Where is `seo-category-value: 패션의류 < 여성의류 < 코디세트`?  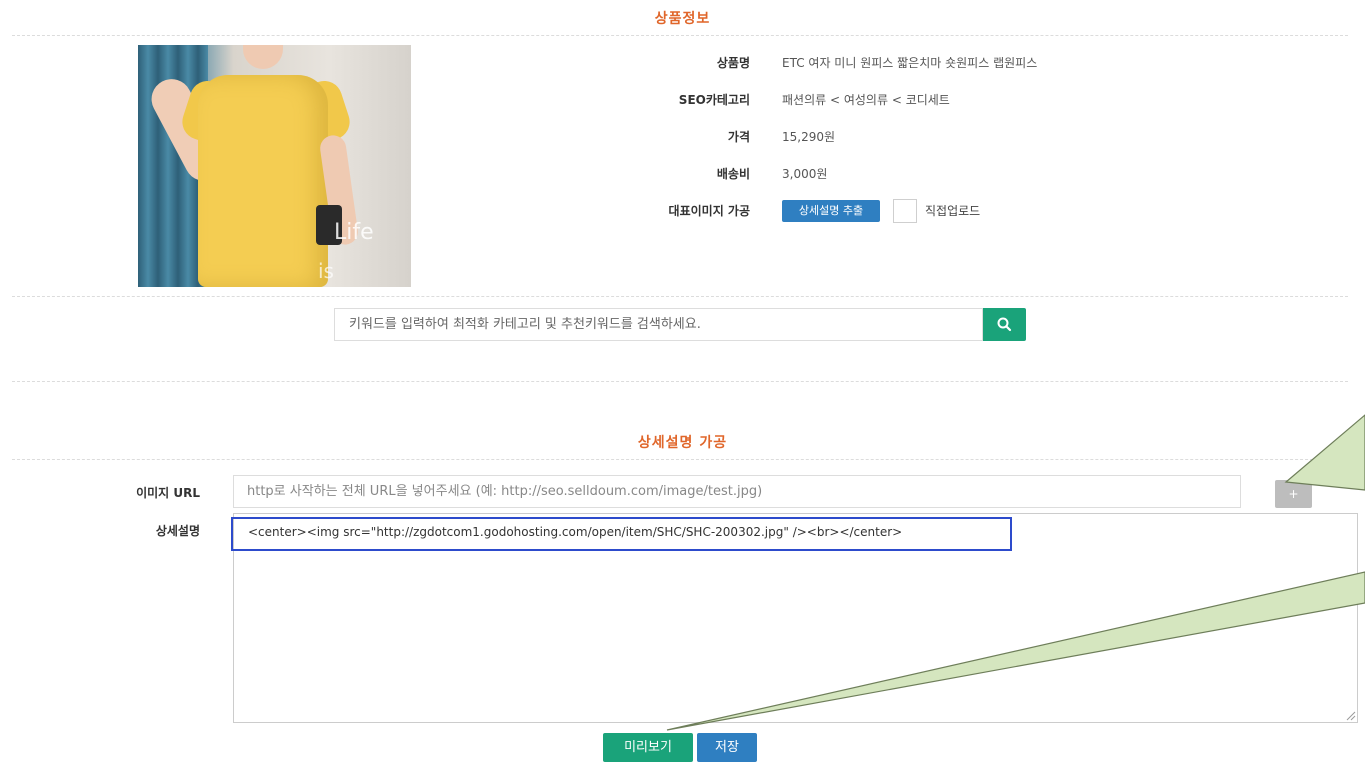
seo-category-value: 패션의류 < 여성의류 < 코디세트 is located at coordinates (866, 100).